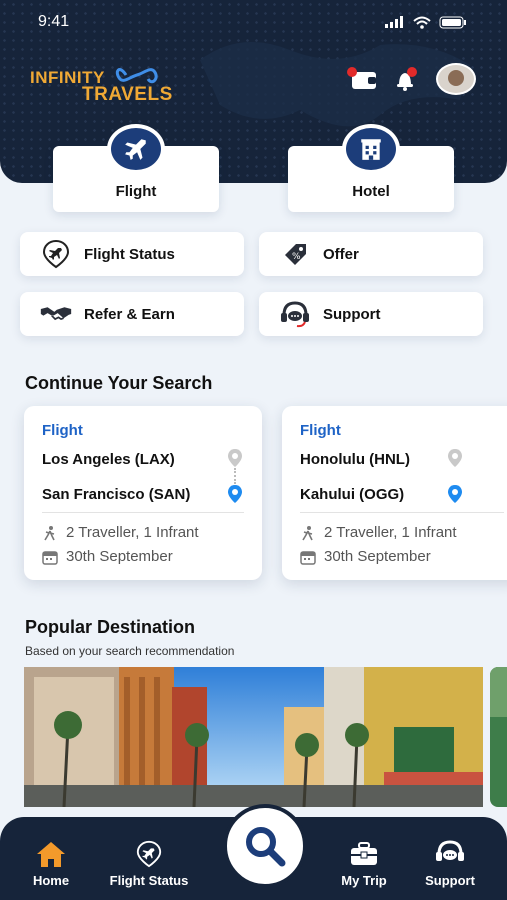  Describe the element at coordinates (341, 254) in the screenshot. I see `offer-label: Offer` at that location.